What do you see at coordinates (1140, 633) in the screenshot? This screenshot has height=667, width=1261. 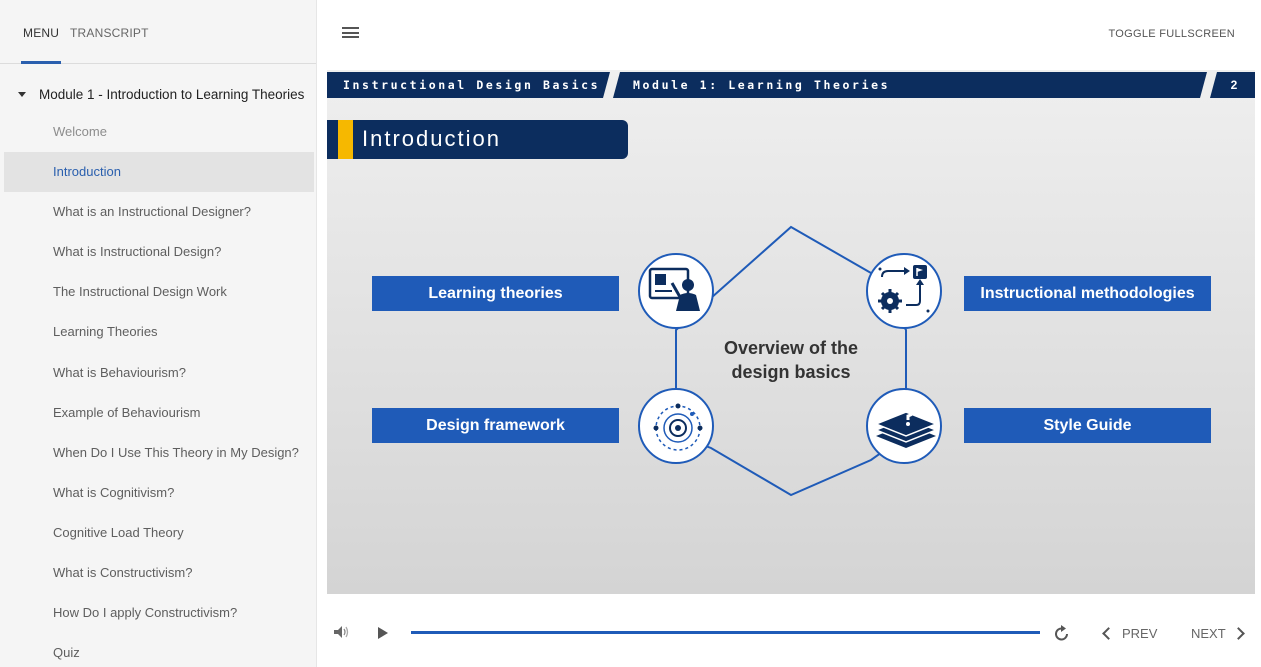 I see `prev-label: PREV` at bounding box center [1140, 633].